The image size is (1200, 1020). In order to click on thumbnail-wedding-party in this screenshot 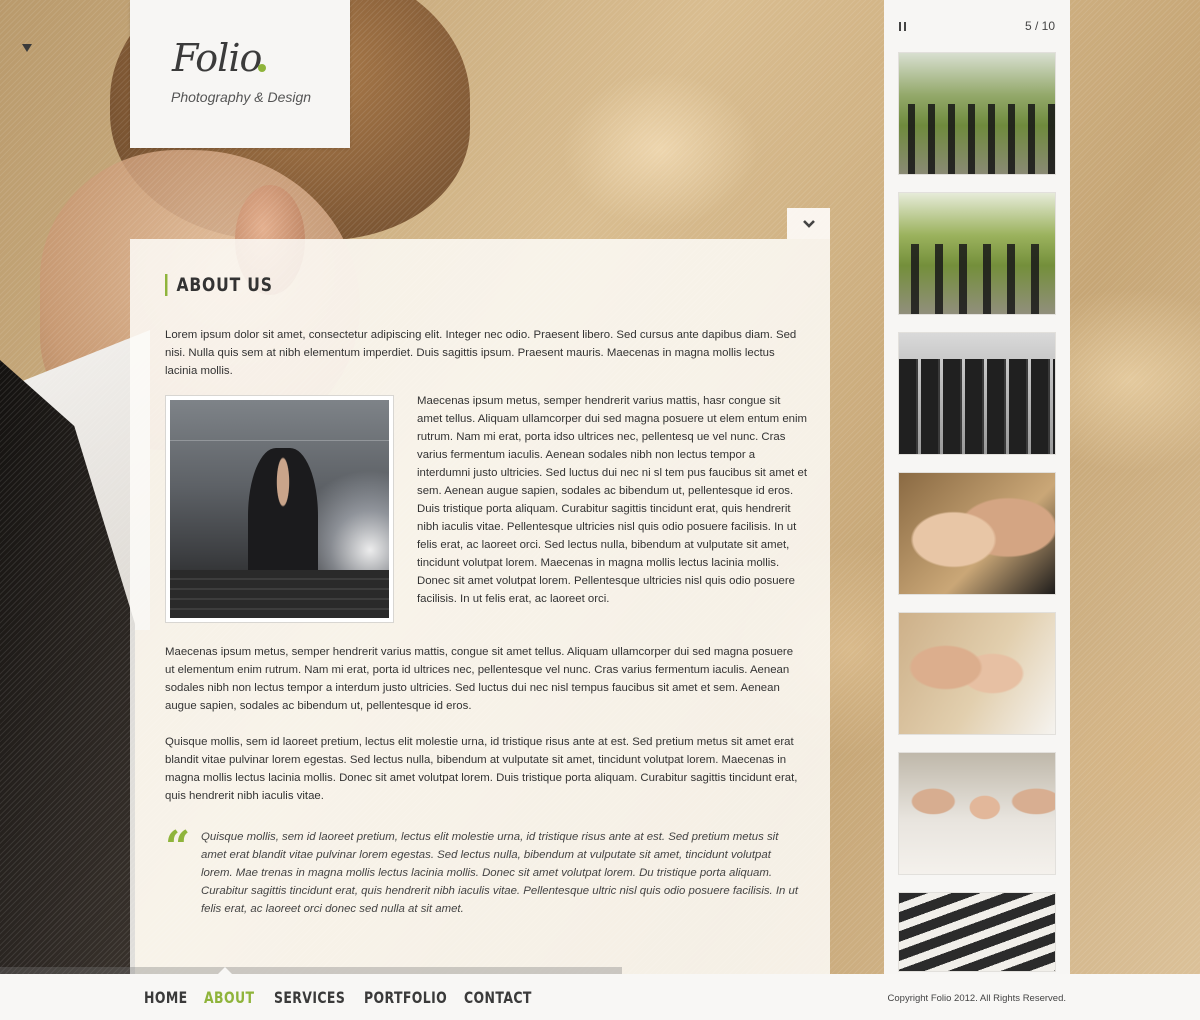, I will do `click(977, 113)`.